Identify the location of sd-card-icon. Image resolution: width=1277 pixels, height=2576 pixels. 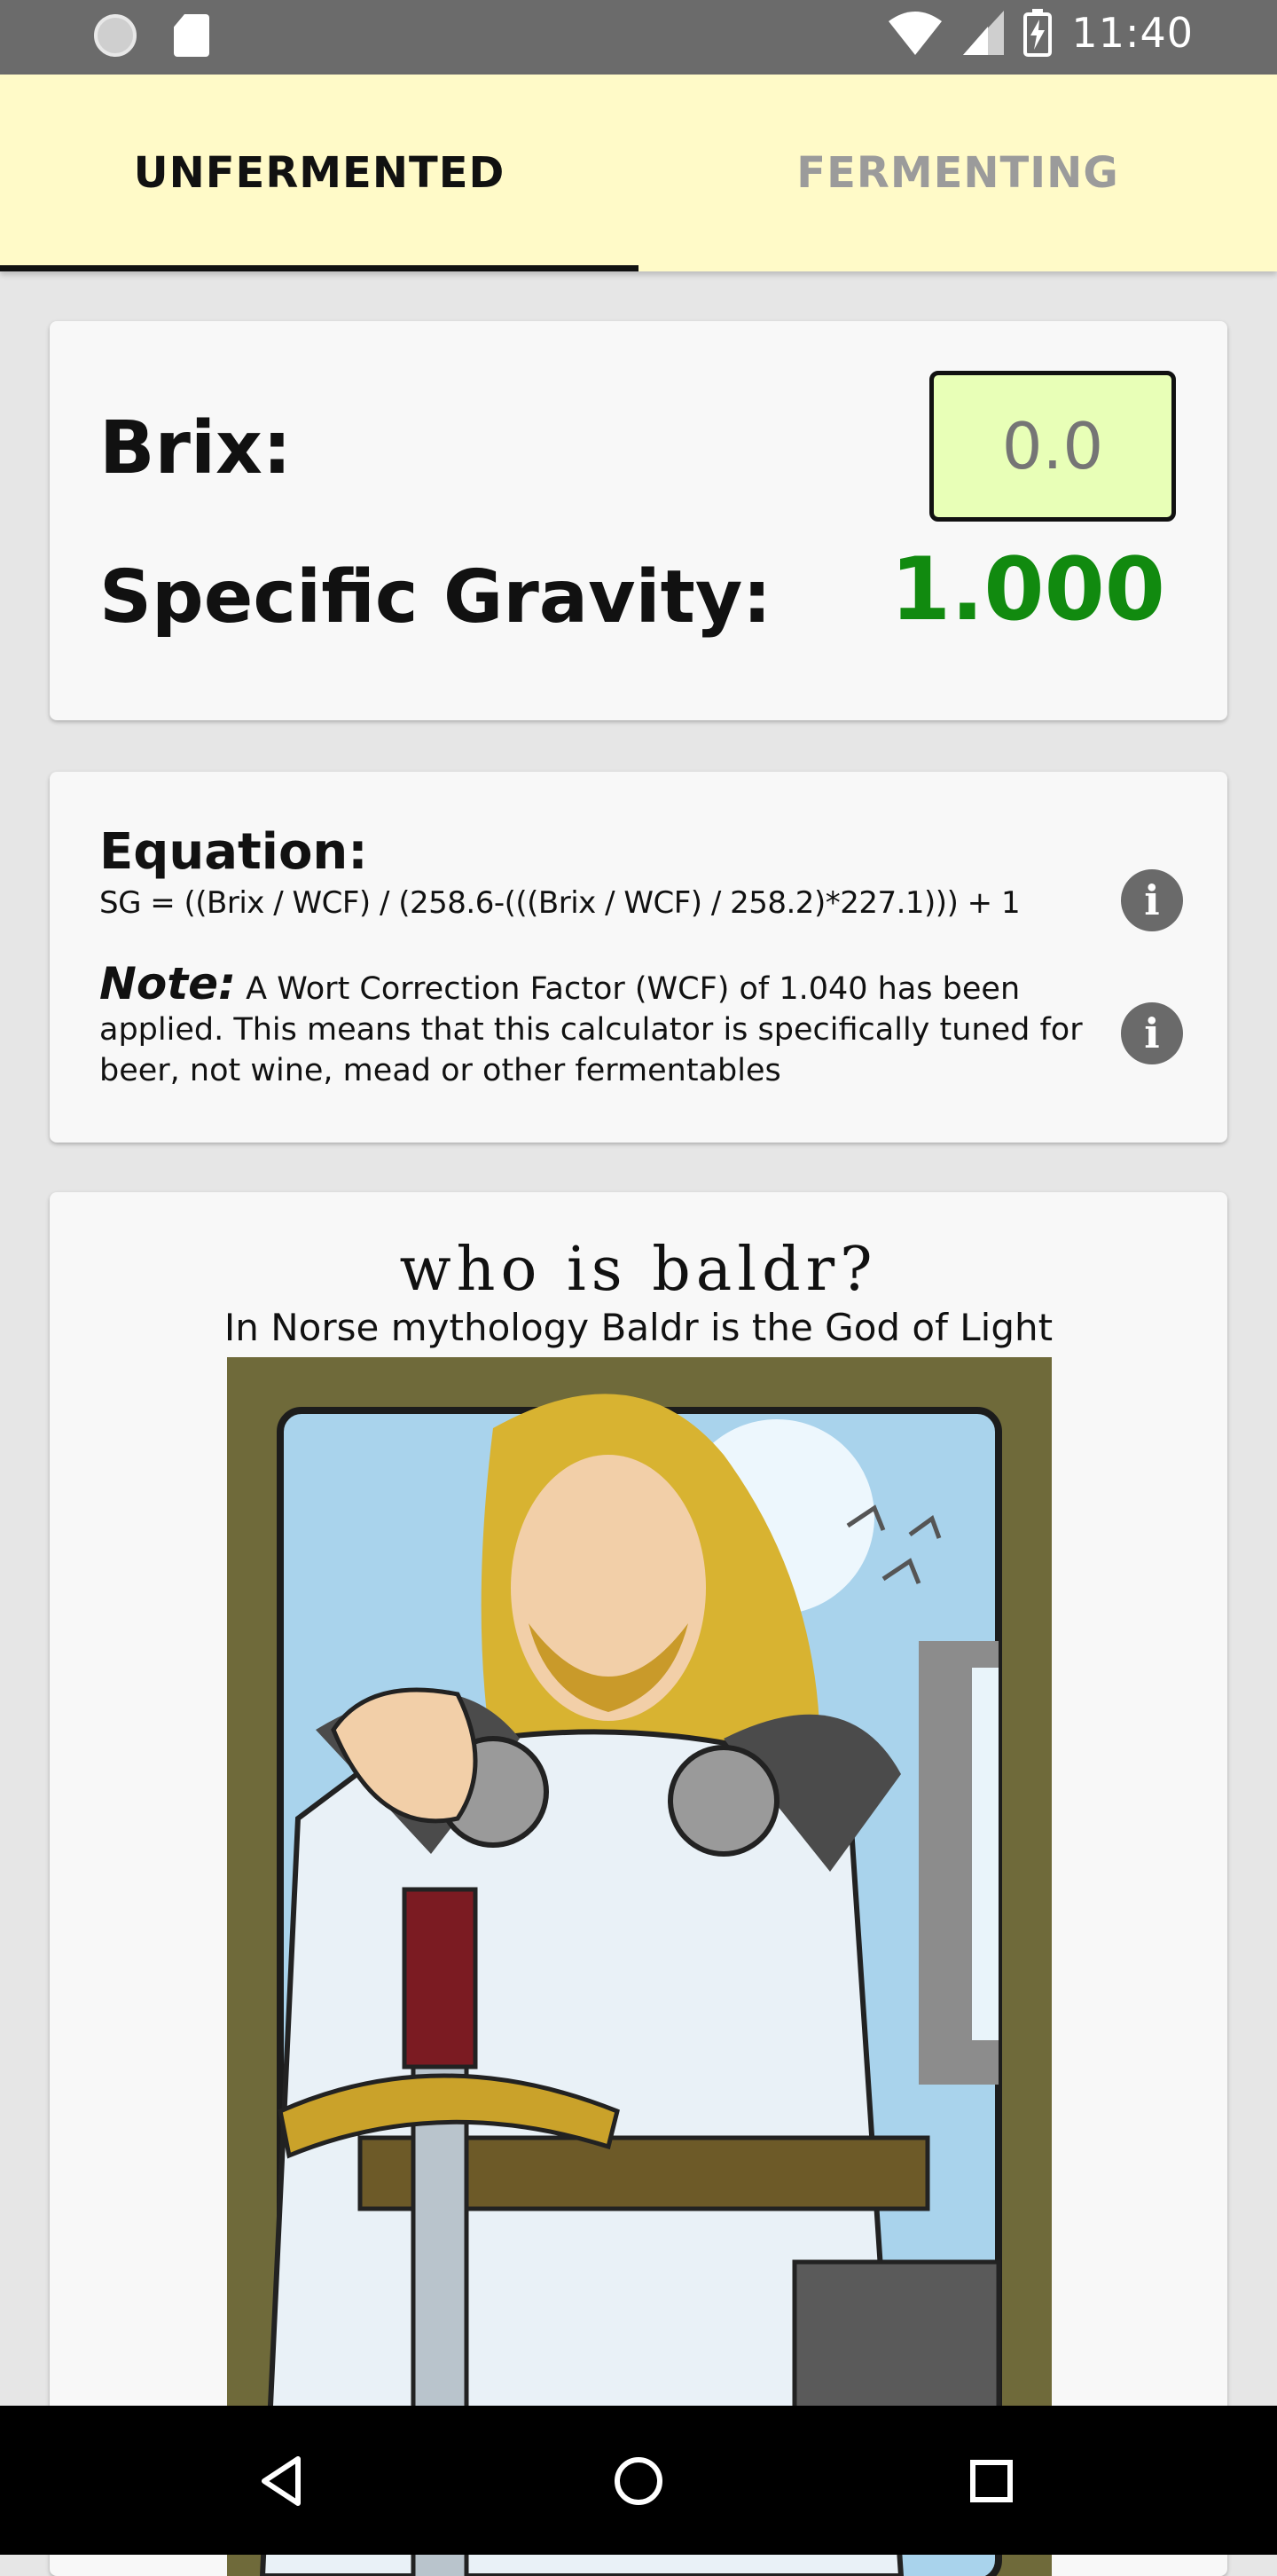
(191, 35).